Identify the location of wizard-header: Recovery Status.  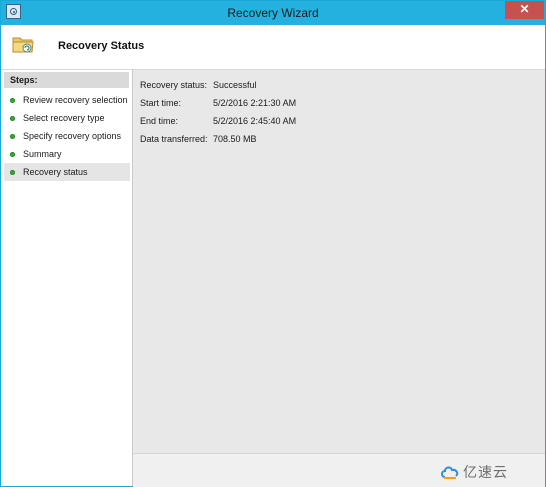
(273, 47).